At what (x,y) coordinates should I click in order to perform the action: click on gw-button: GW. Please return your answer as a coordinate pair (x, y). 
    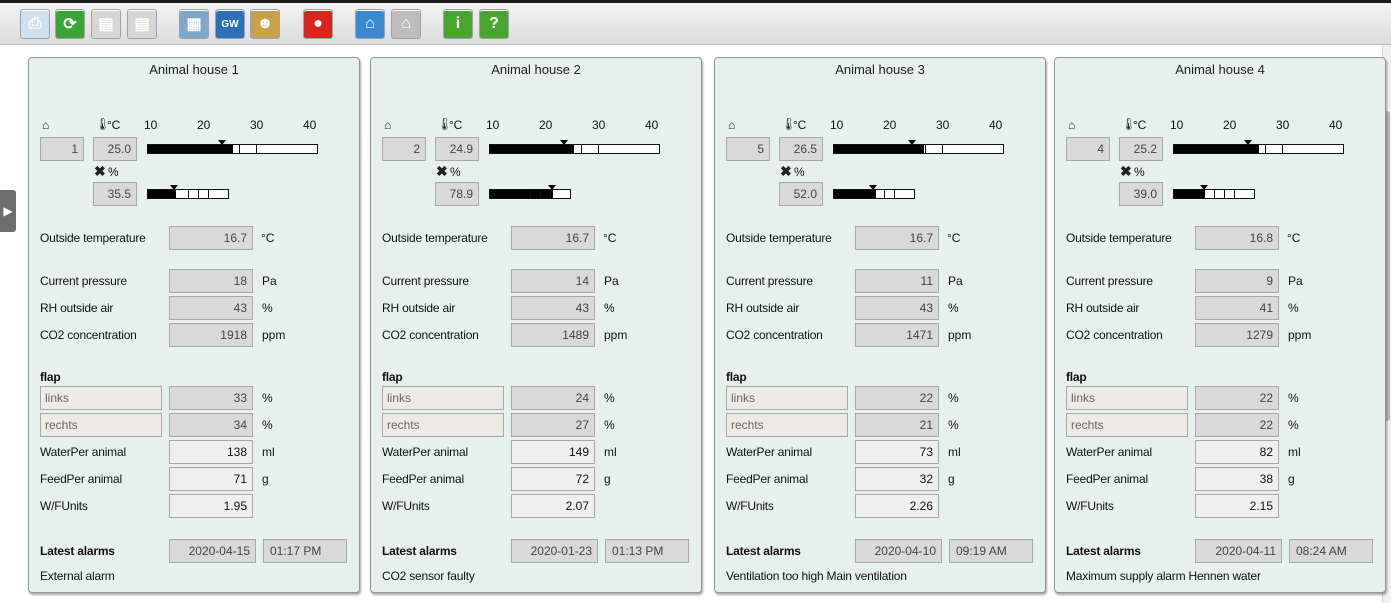
    Looking at the image, I should click on (230, 24).